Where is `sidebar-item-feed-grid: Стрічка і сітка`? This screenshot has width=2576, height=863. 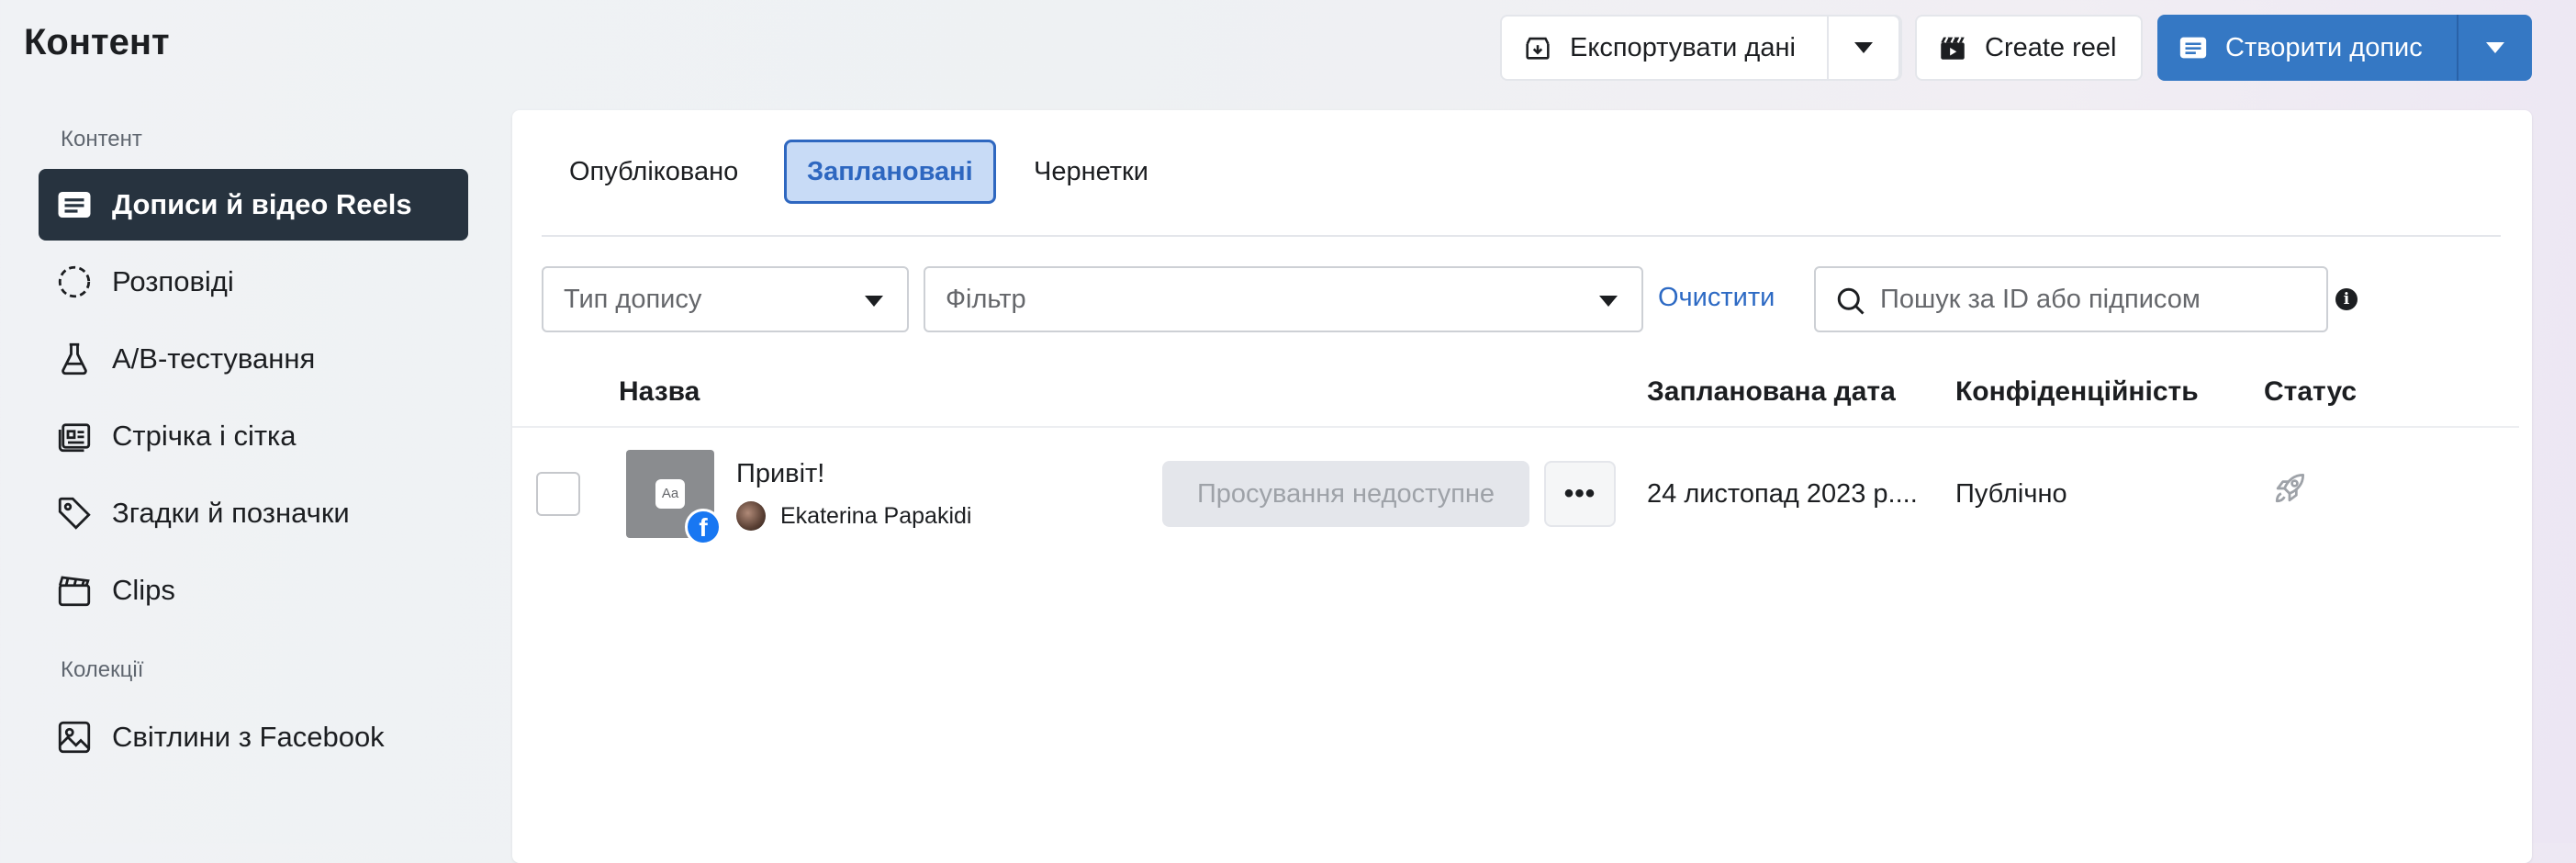
sidebar-item-feed-grid: Стрічка і сітка is located at coordinates (253, 436).